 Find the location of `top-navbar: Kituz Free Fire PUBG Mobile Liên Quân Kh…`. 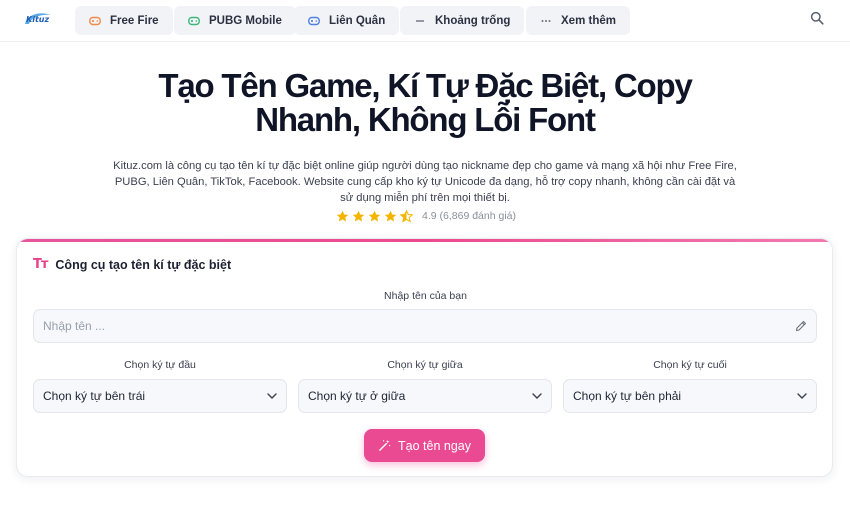

top-navbar: Kituz Free Fire PUBG Mobile Liên Quân Kh… is located at coordinates (425, 21).